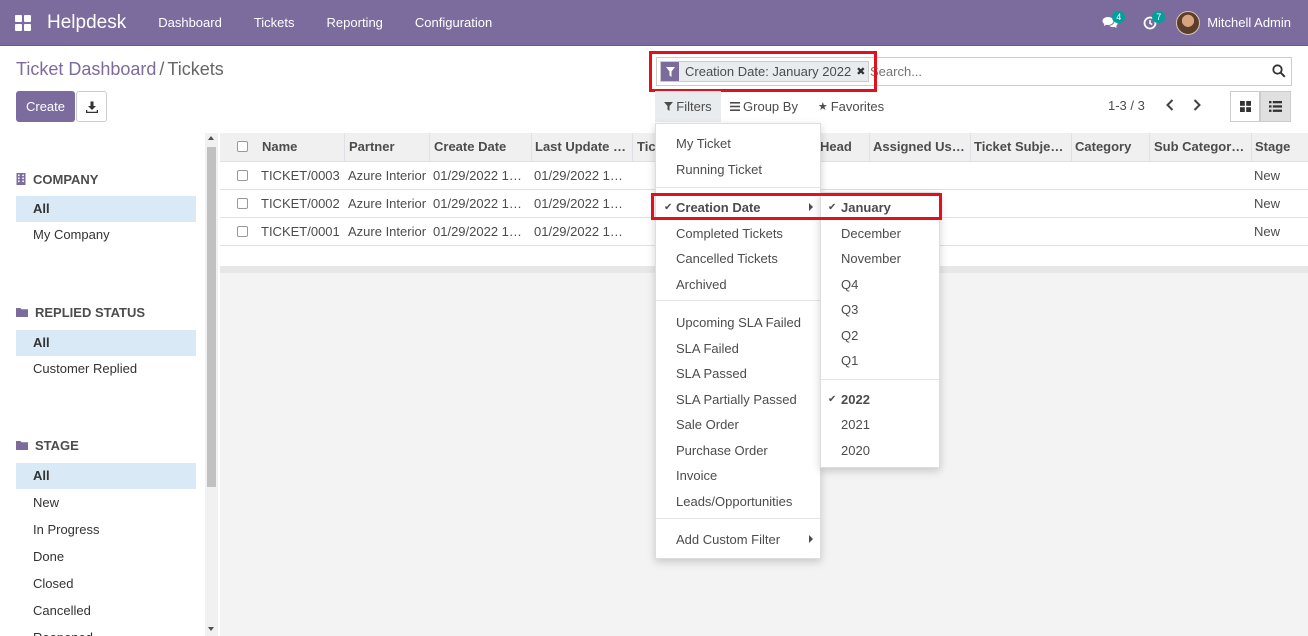 This screenshot has height=636, width=1308. Describe the element at coordinates (301, 147) in the screenshot. I see `column-name: Name` at that location.